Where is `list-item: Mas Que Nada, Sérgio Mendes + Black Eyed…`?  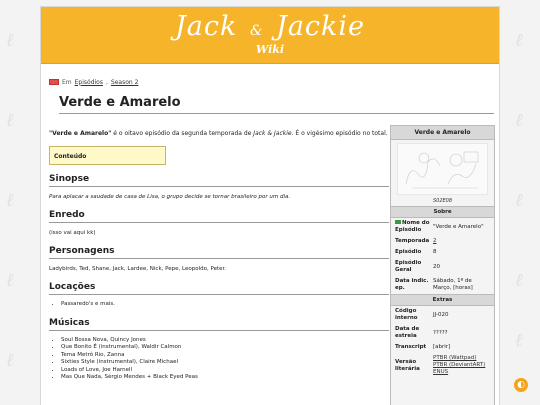 list-item: Mas Que Nada, Sérgio Mendes + Black Eyed… is located at coordinates (225, 378).